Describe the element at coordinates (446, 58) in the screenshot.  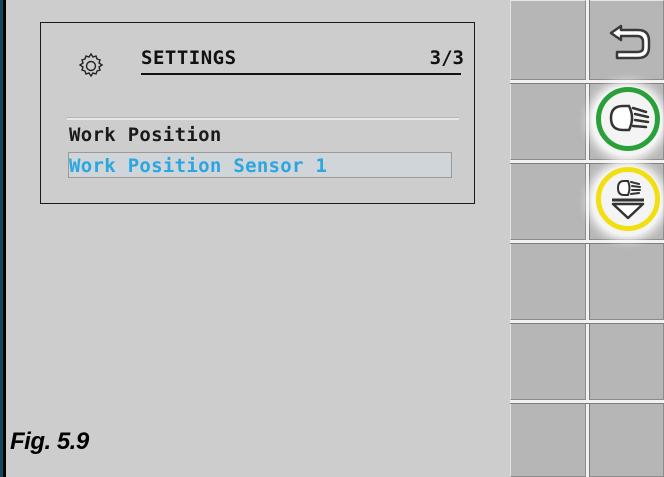
I see `page-indicator: 3/3` at that location.